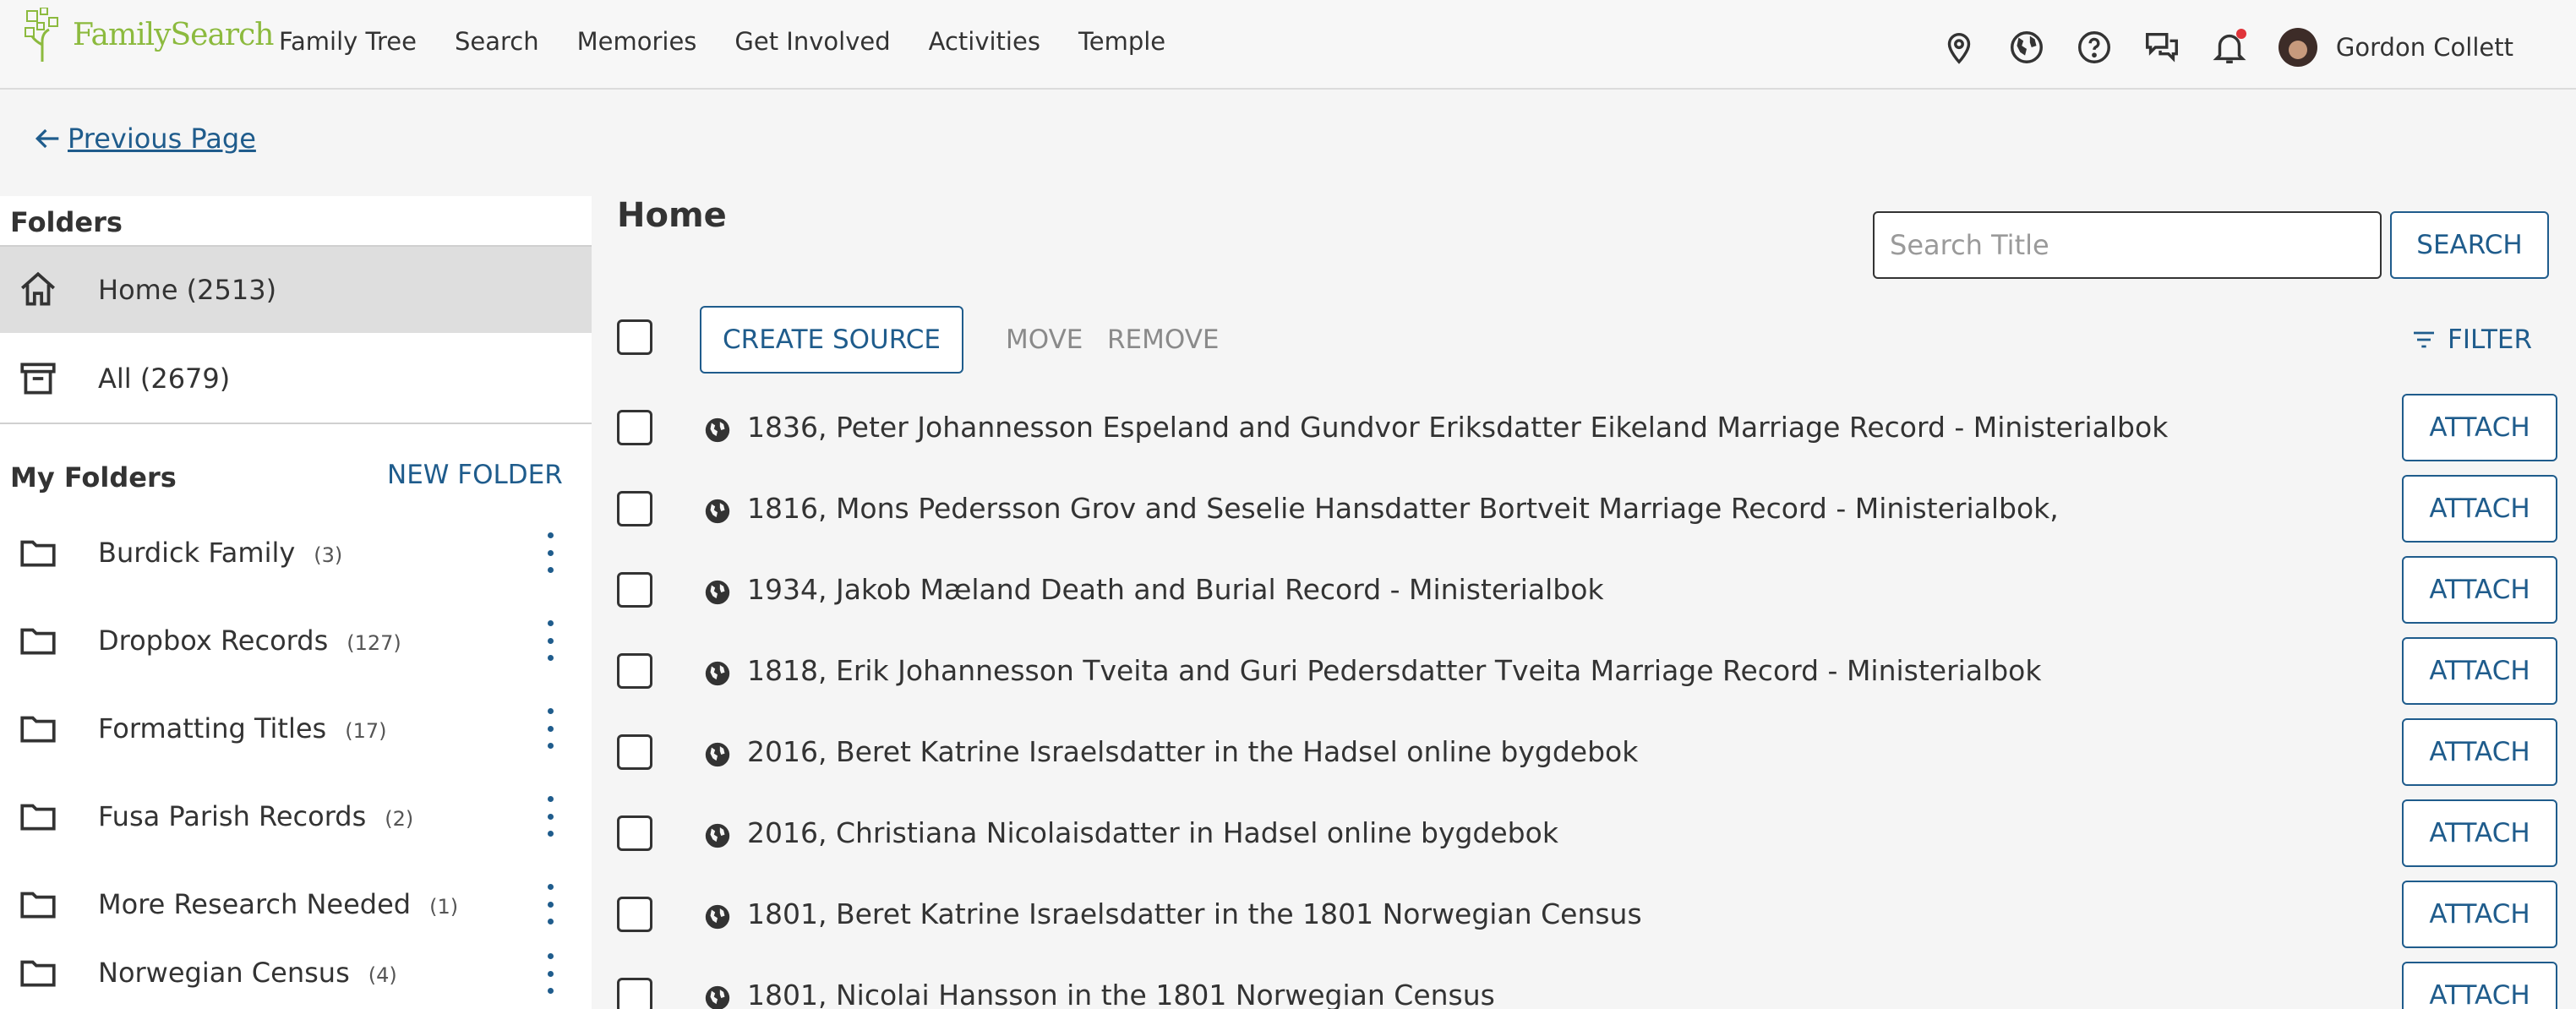 This screenshot has height=1009, width=2576. I want to click on select-all-checkbox, so click(634, 337).